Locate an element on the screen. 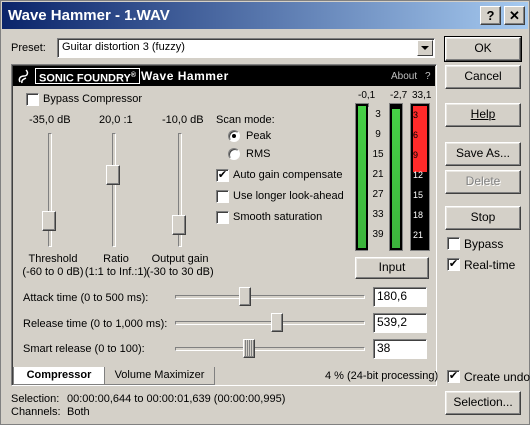 The image size is (530, 425). brand-badge: SONIC FOUNDRY® is located at coordinates (88, 76).